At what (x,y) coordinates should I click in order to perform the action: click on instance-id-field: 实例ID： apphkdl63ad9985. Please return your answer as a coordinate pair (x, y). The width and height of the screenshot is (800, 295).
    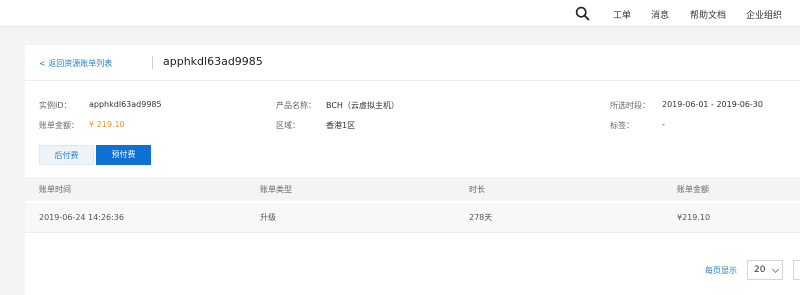
    Looking at the image, I should click on (100, 105).